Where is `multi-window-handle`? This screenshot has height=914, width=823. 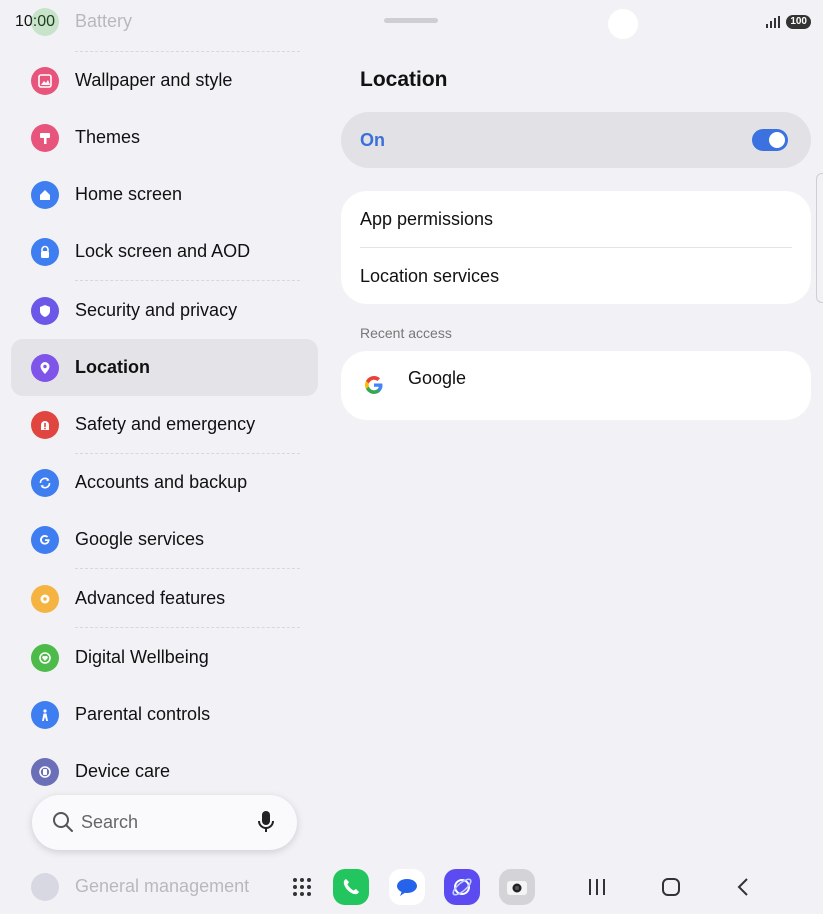
multi-window-handle is located at coordinates (411, 20).